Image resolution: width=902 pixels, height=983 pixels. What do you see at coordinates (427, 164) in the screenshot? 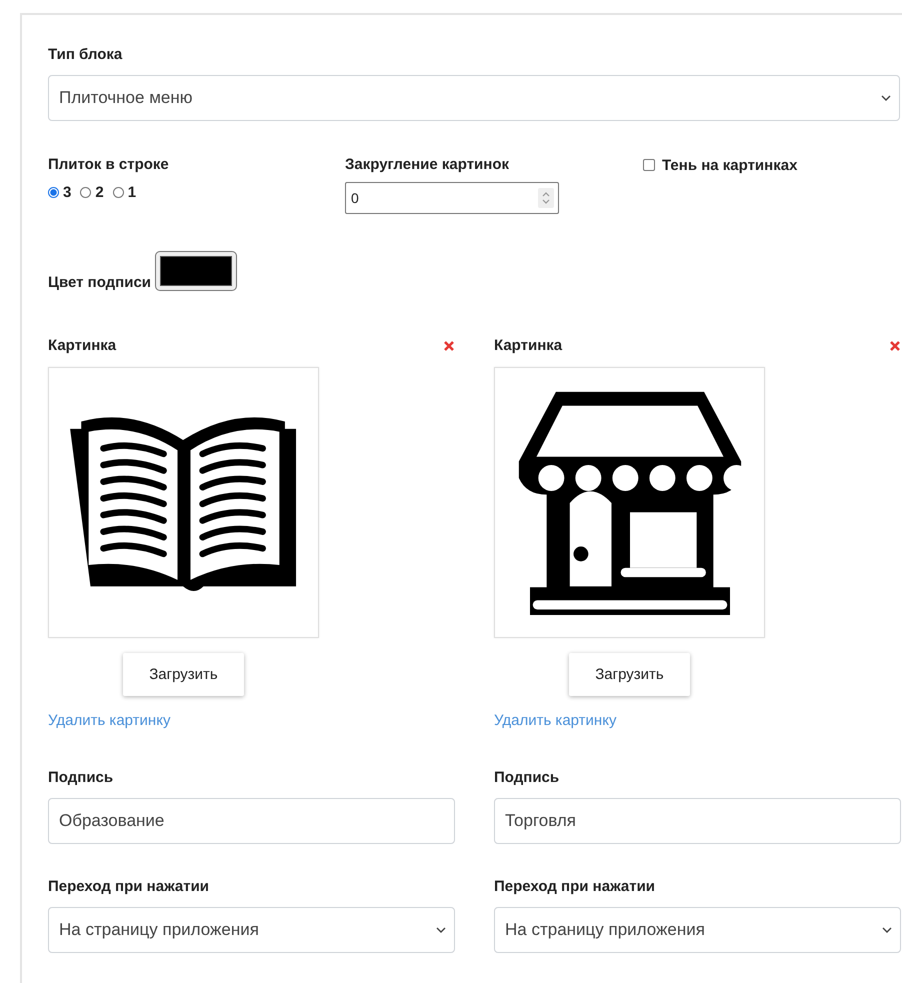
I see `field-label: Закругление картинок` at bounding box center [427, 164].